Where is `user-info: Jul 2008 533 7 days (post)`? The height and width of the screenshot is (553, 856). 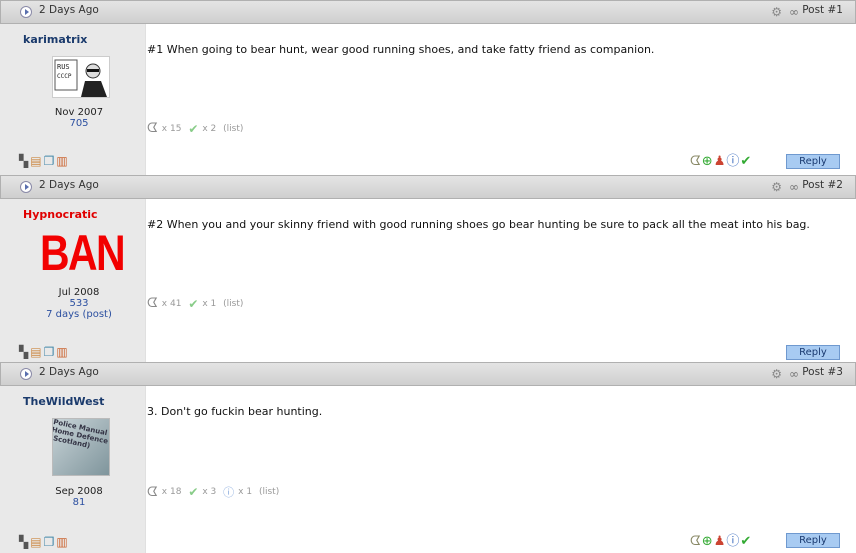 user-info: Jul 2008 533 7 days (post) is located at coordinates (79, 303).